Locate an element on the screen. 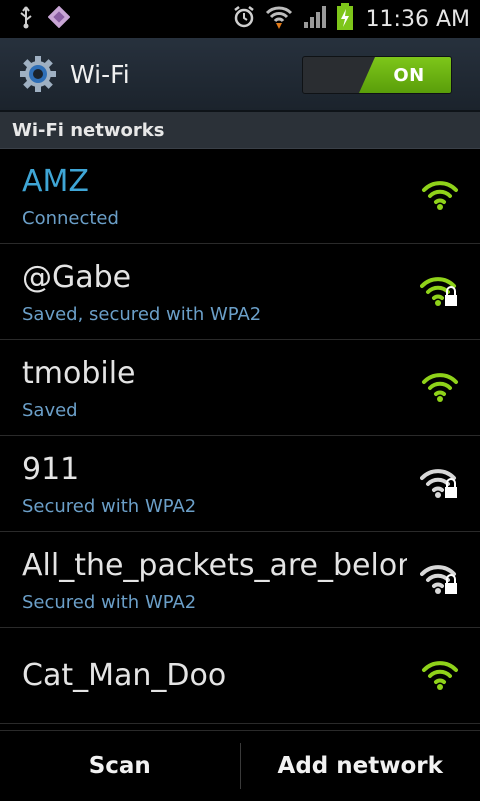  title-bar: Wi-Fi ON is located at coordinates (240, 75).